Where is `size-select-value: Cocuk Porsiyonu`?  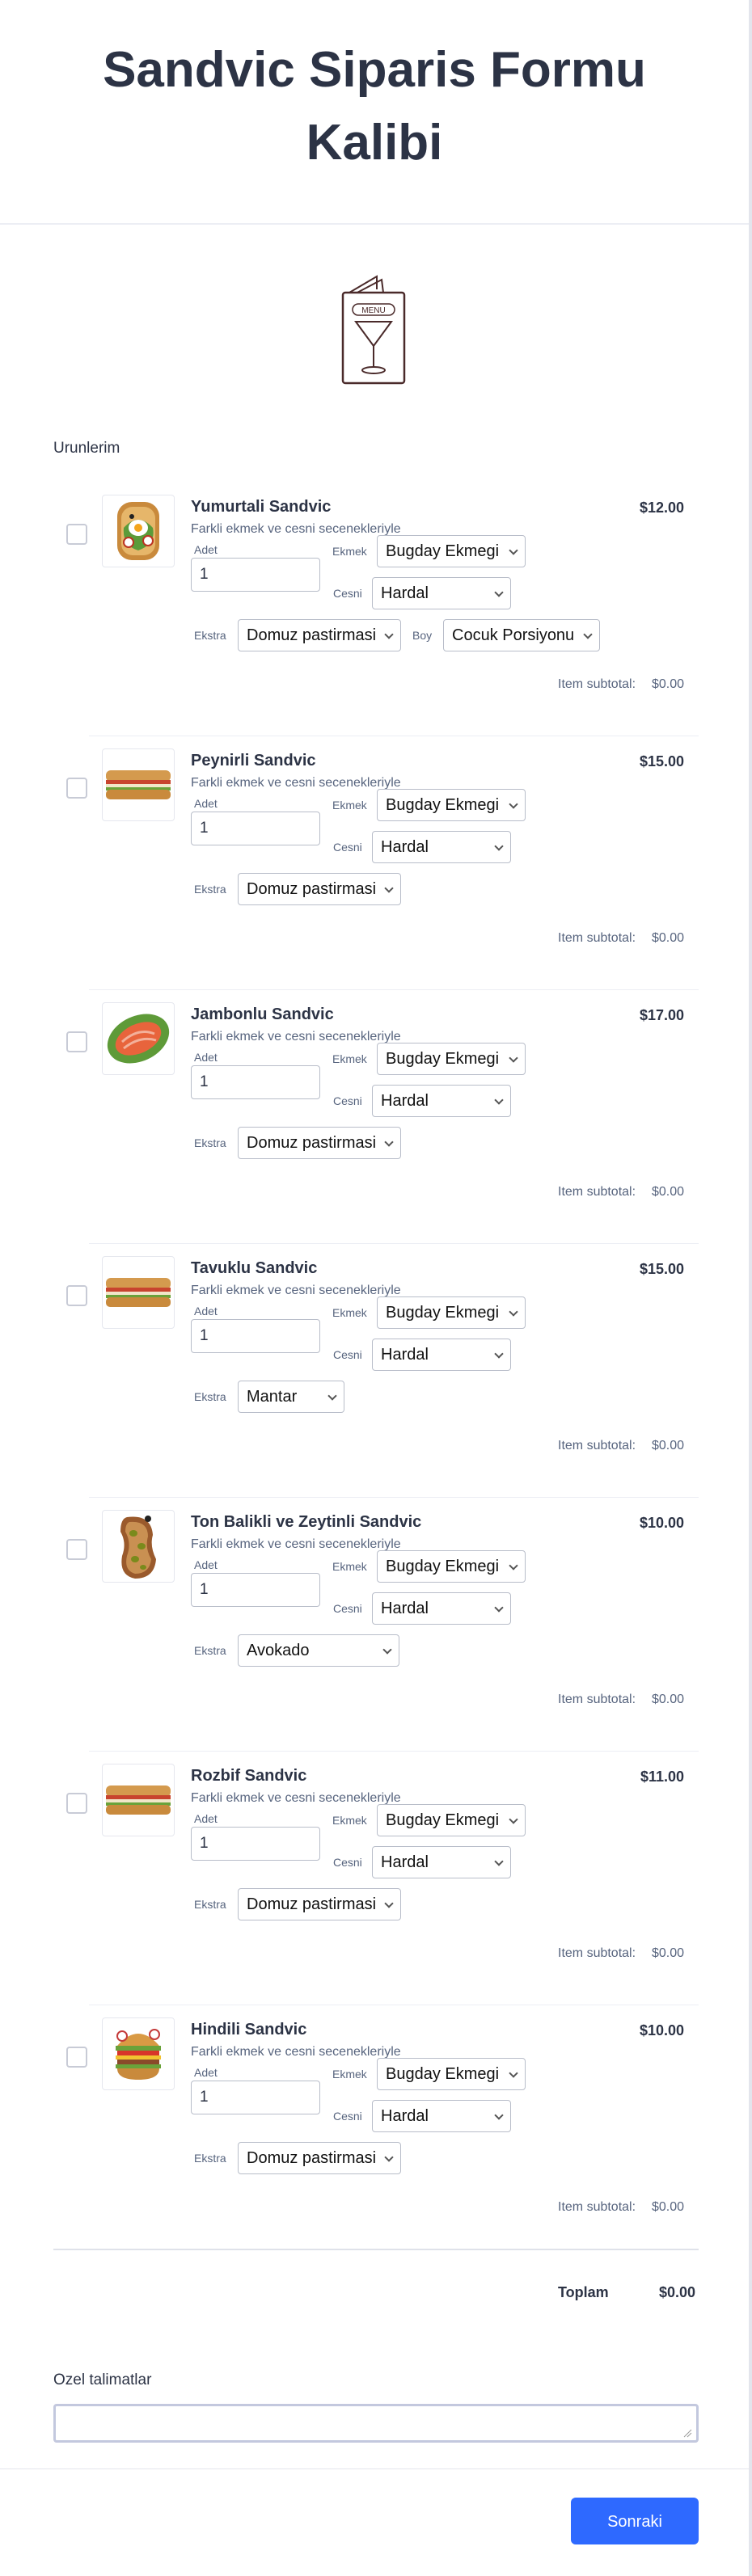
size-select-value: Cocuk Porsiyonu is located at coordinates (513, 635).